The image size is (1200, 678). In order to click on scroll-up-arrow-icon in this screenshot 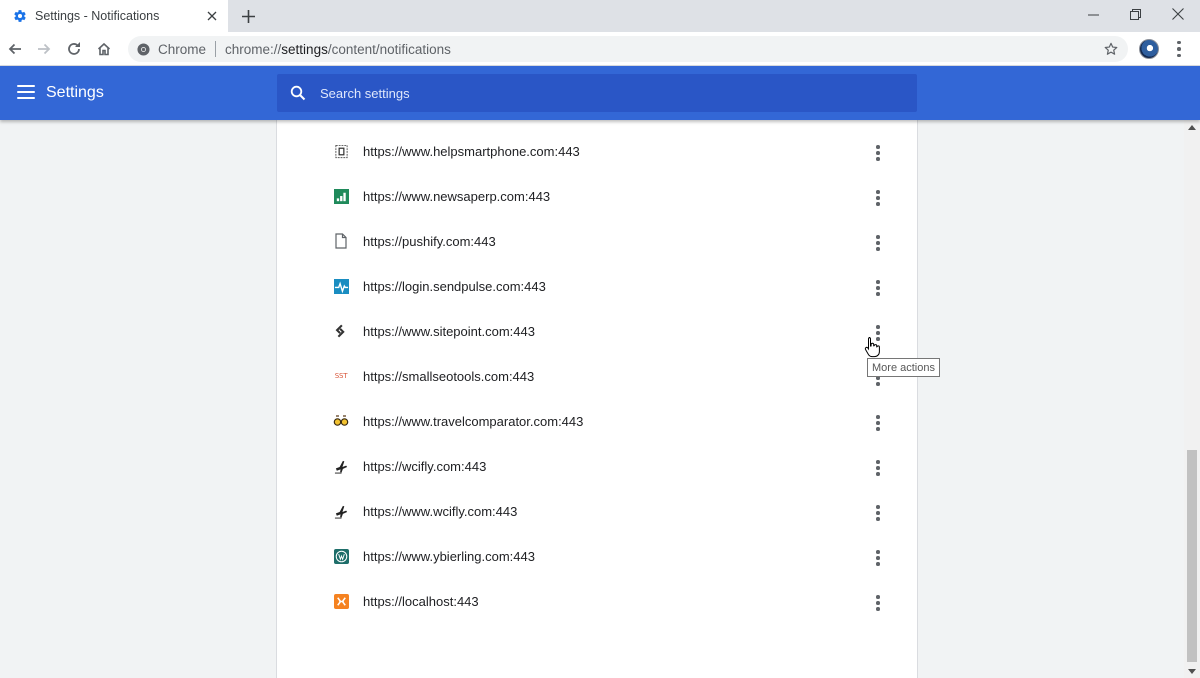, I will do `click(1192, 127)`.